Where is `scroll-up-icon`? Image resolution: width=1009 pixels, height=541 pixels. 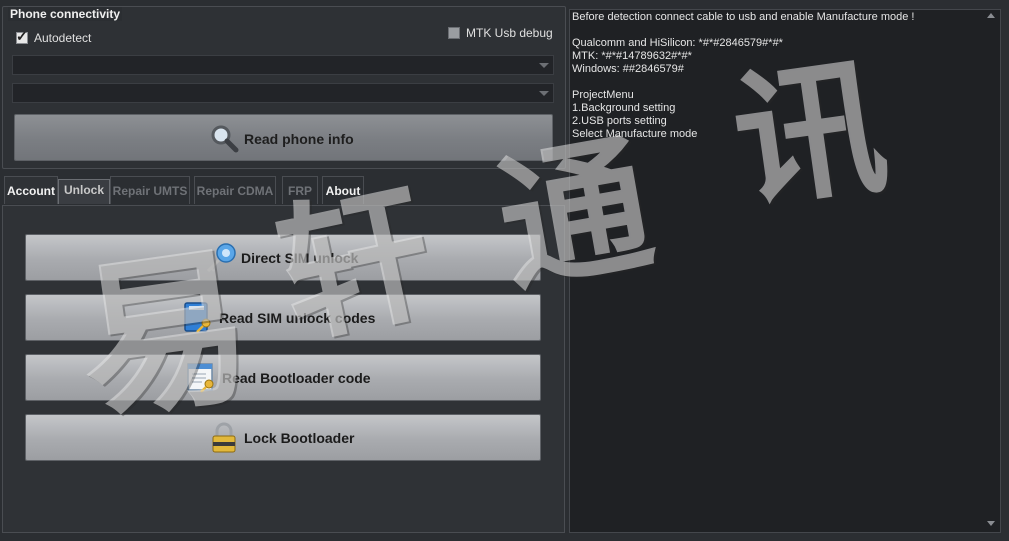
scroll-up-icon is located at coordinates (991, 15).